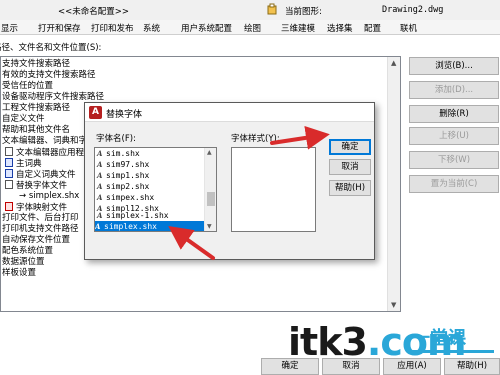  What do you see at coordinates (36, 64) in the screenshot?
I see `tree-item: 支持文件搜索路径` at bounding box center [36, 64].